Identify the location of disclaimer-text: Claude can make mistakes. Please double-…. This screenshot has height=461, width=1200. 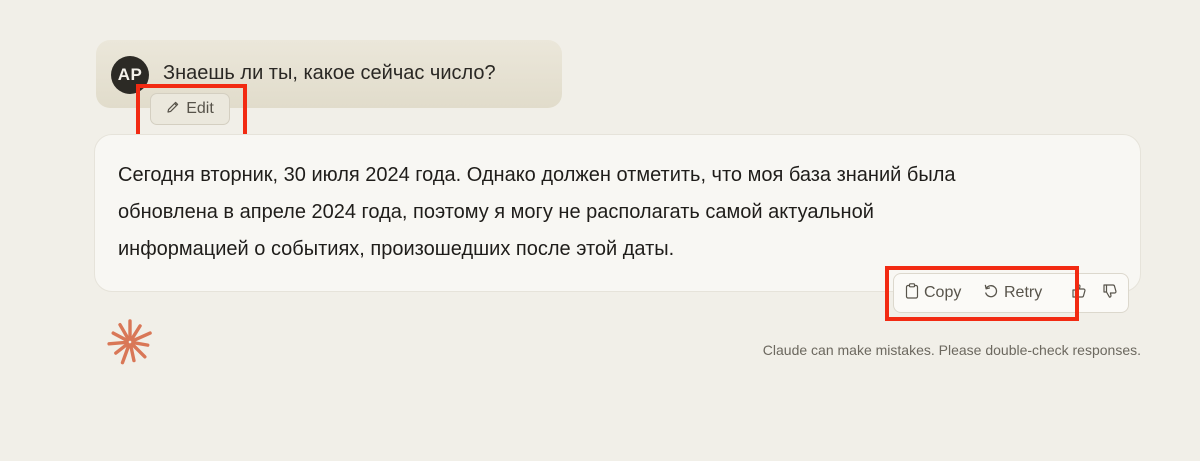
(951, 350).